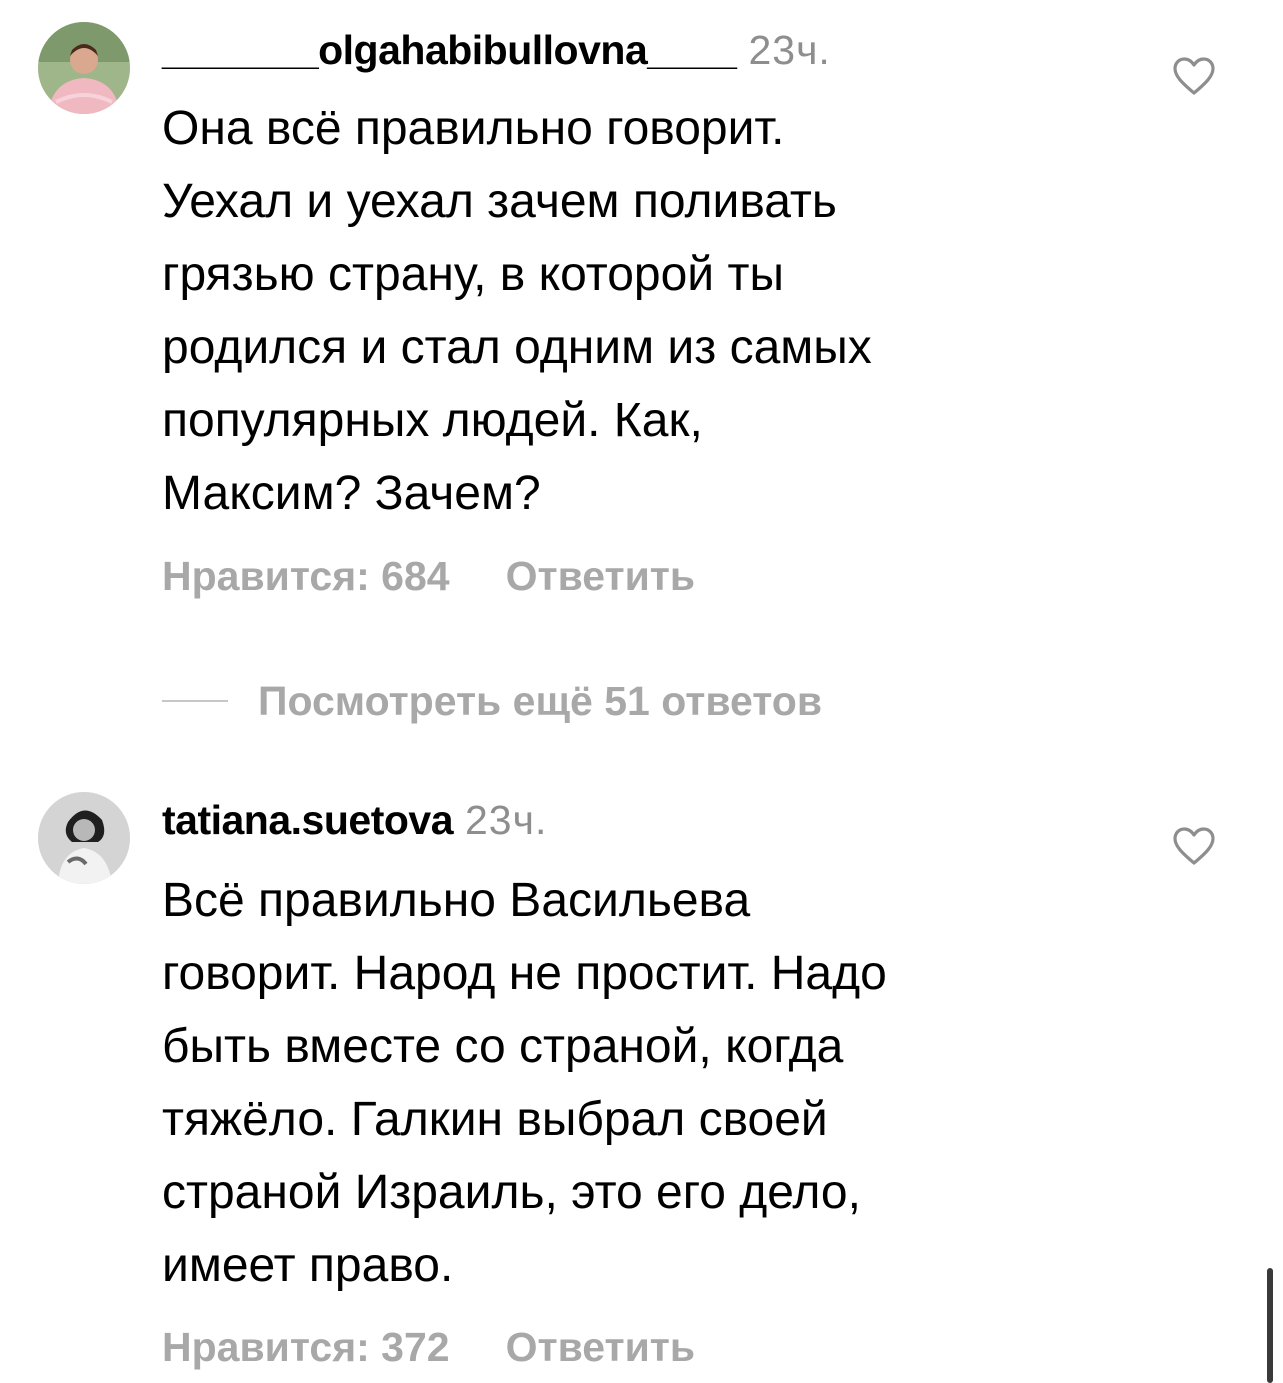  I want to click on username: tatiana.suetova, so click(308, 820).